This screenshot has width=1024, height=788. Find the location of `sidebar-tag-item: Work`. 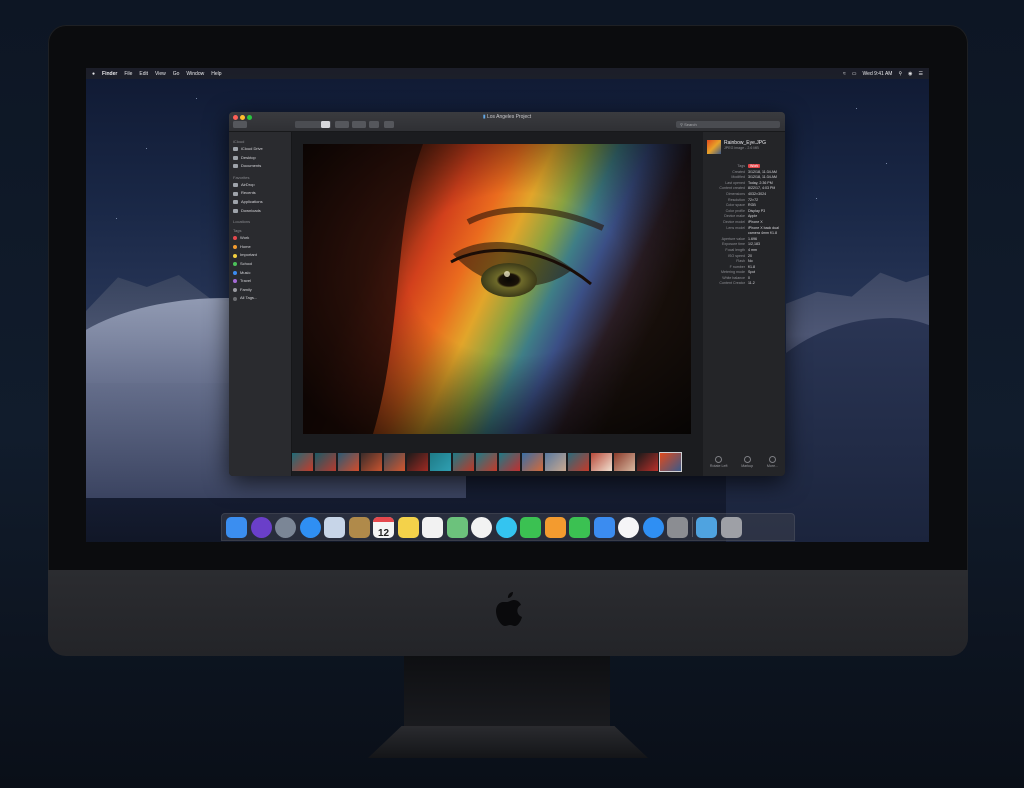

sidebar-tag-item: Work is located at coordinates (260, 238).